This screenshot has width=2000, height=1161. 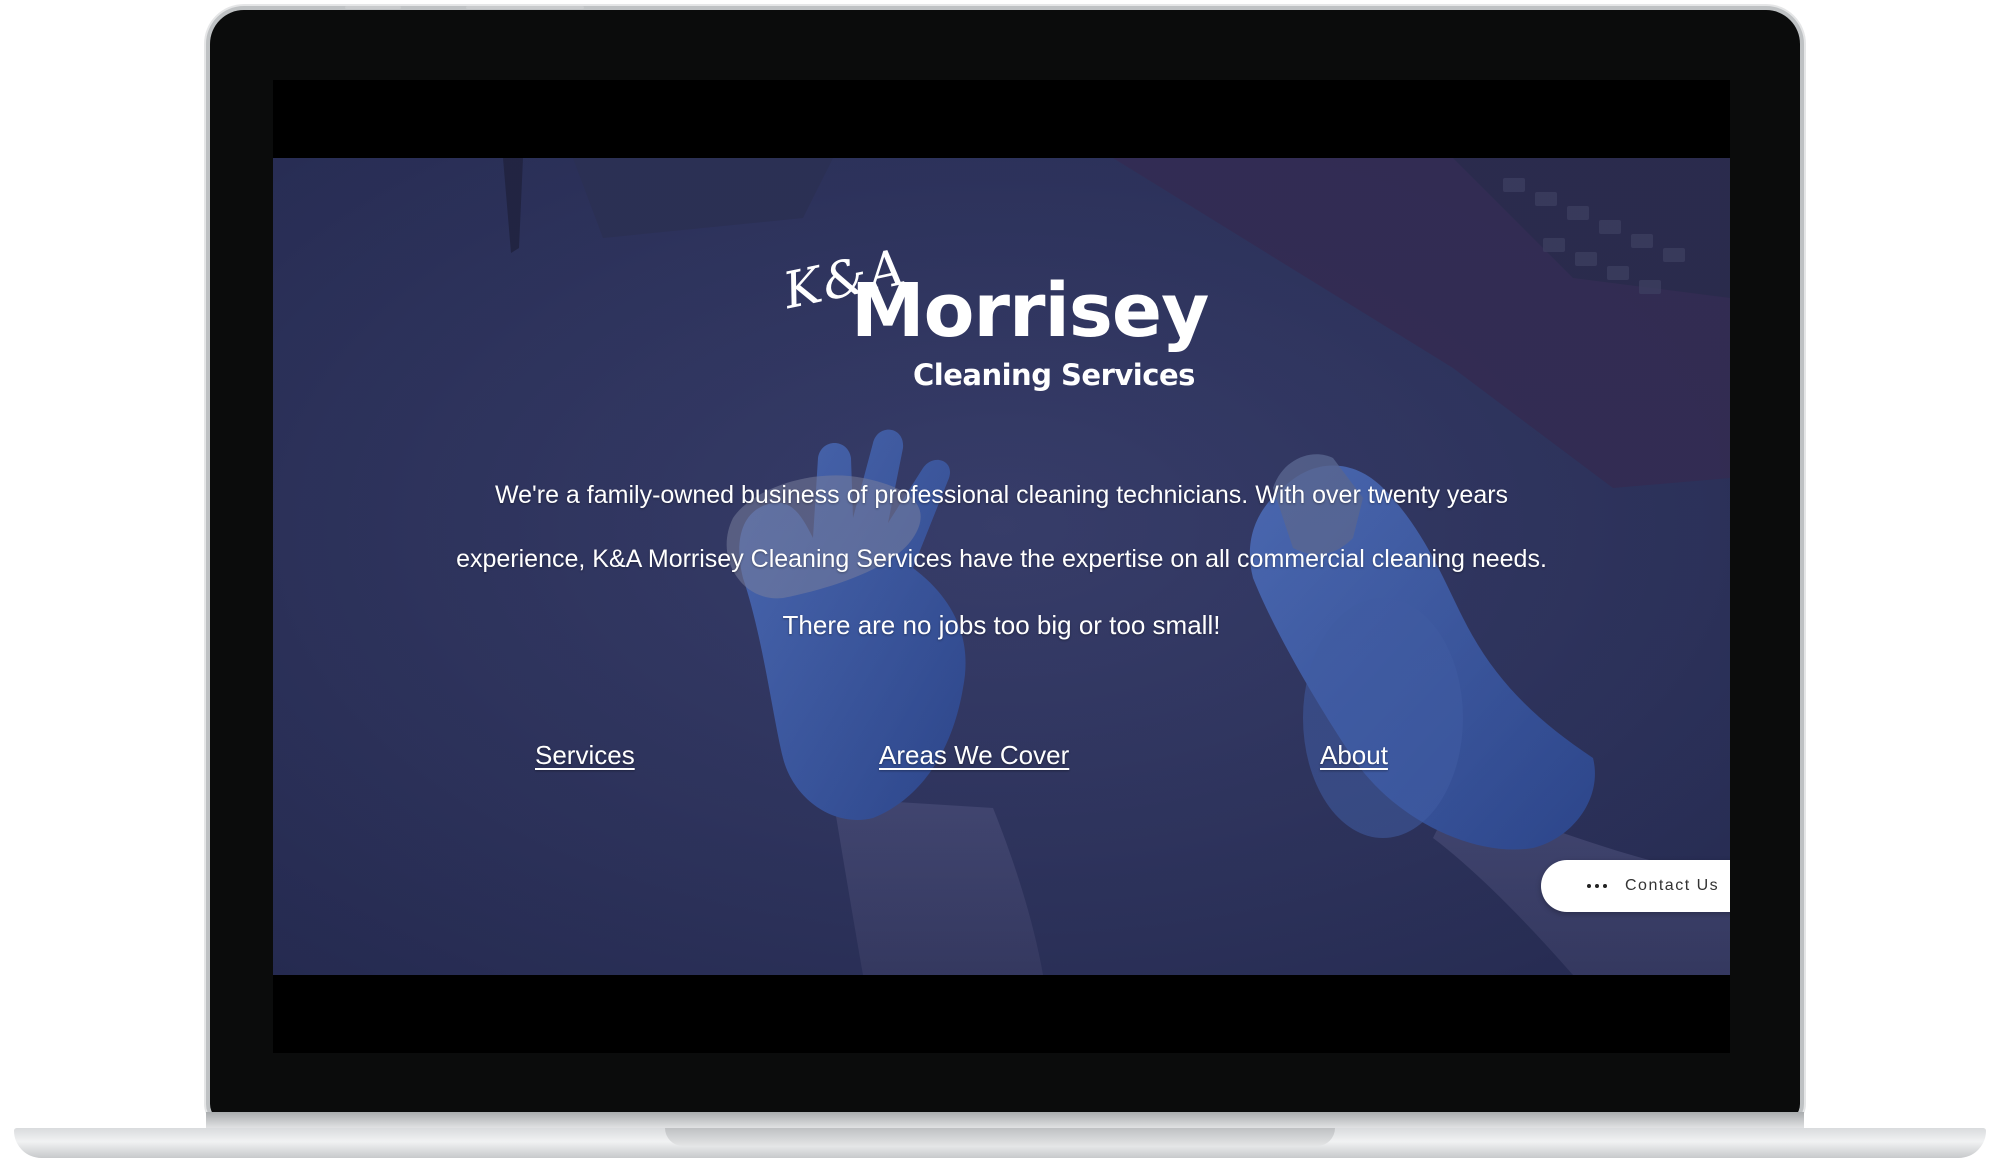 What do you see at coordinates (1030, 311) in the screenshot?
I see `logo-name: Morrisey` at bounding box center [1030, 311].